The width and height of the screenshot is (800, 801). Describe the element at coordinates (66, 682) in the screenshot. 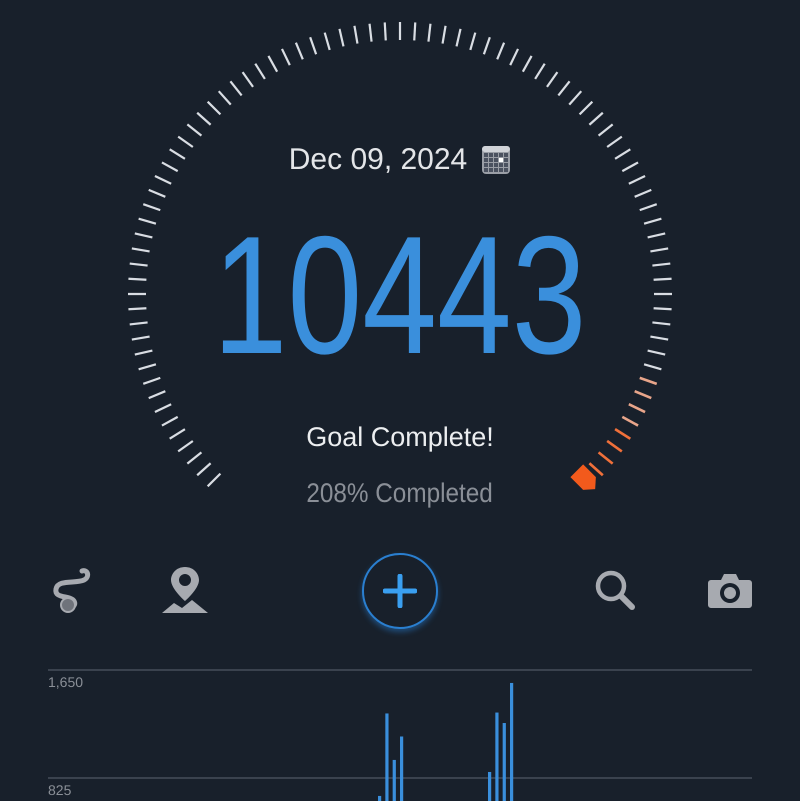

I see `axis-label: 1,650` at that location.